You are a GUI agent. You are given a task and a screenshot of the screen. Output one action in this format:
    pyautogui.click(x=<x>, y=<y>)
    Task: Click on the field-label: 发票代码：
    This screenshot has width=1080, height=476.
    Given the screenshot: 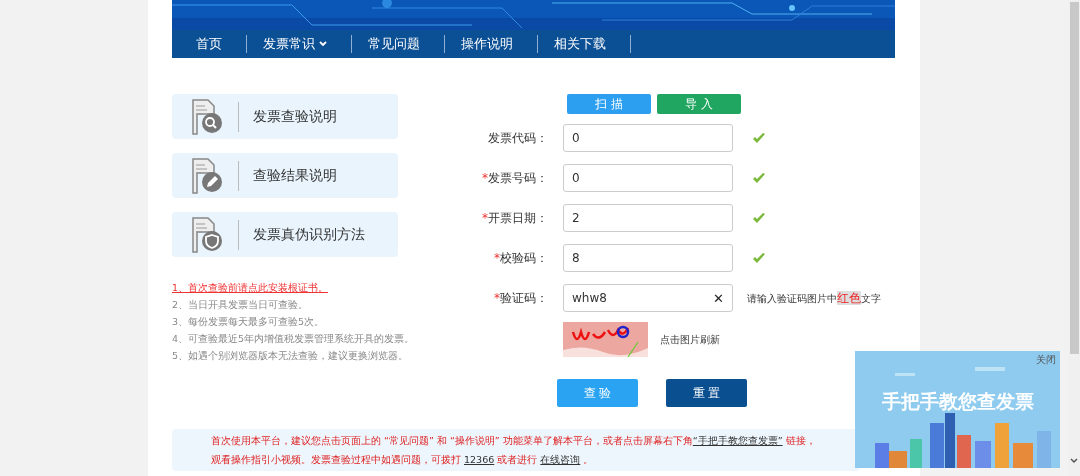 What is the action you would take?
    pyautogui.click(x=517, y=138)
    